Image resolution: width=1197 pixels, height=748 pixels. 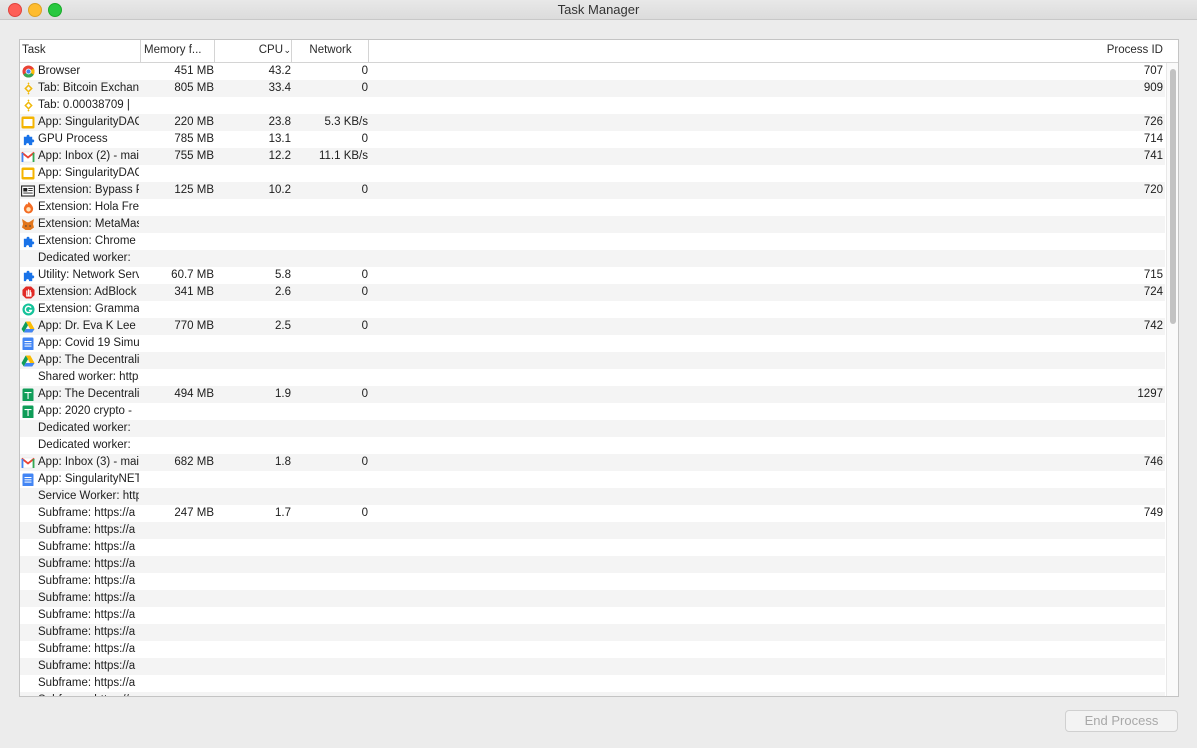 What do you see at coordinates (592, 224) in the screenshot?
I see `table-row: Extension: MetaMask` at bounding box center [592, 224].